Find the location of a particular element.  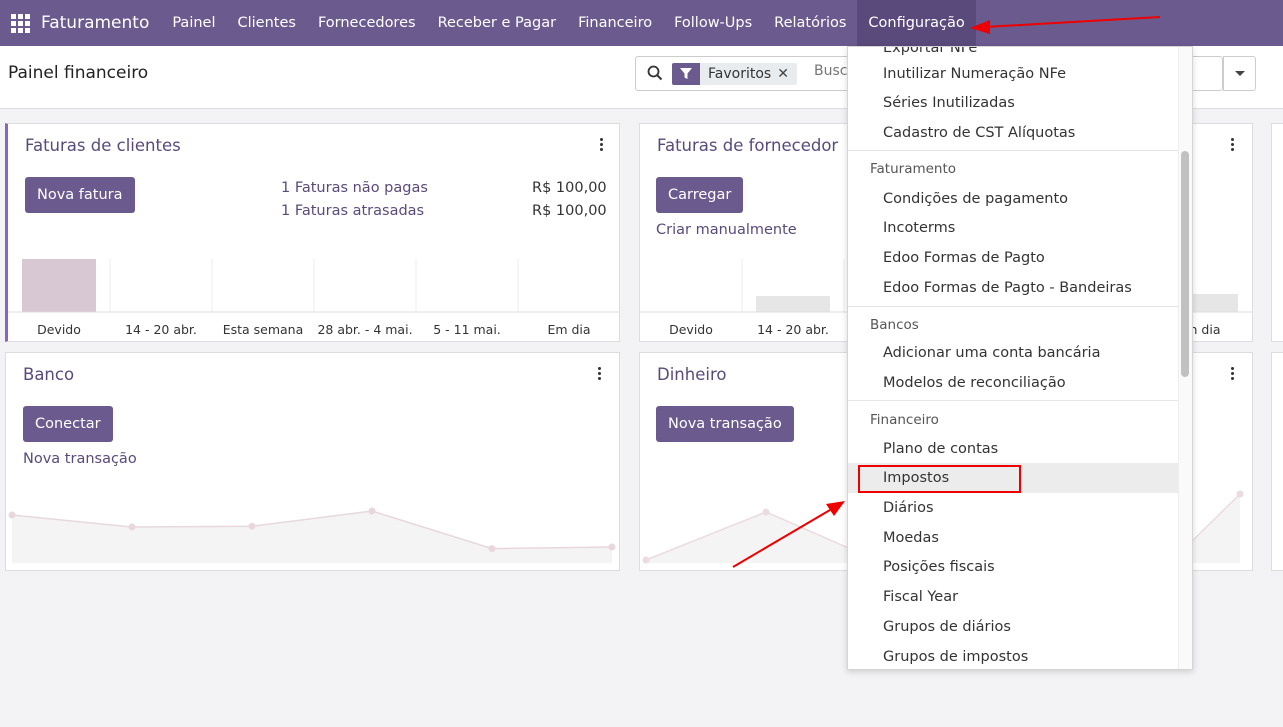

menu-item: Séries Inutilizadas is located at coordinates (1013, 103).